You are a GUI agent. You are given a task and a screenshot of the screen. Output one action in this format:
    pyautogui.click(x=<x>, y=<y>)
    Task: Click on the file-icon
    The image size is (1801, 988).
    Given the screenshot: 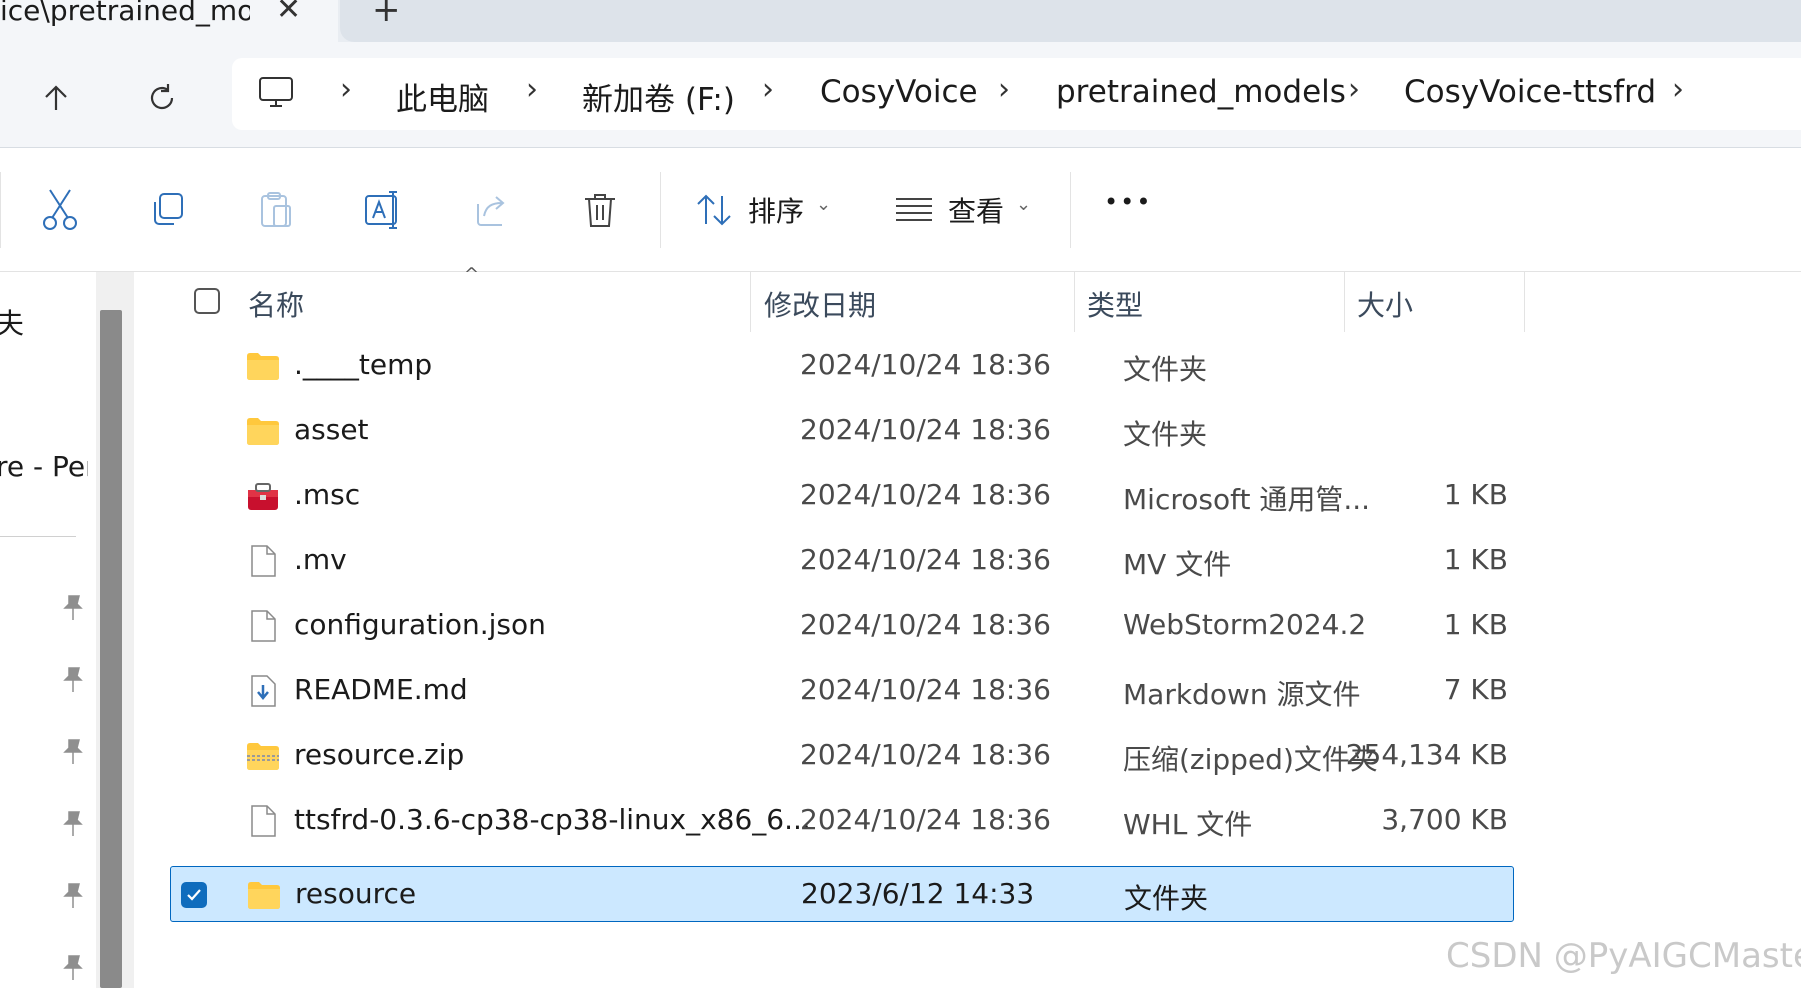 What is the action you would take?
    pyautogui.click(x=263, y=821)
    